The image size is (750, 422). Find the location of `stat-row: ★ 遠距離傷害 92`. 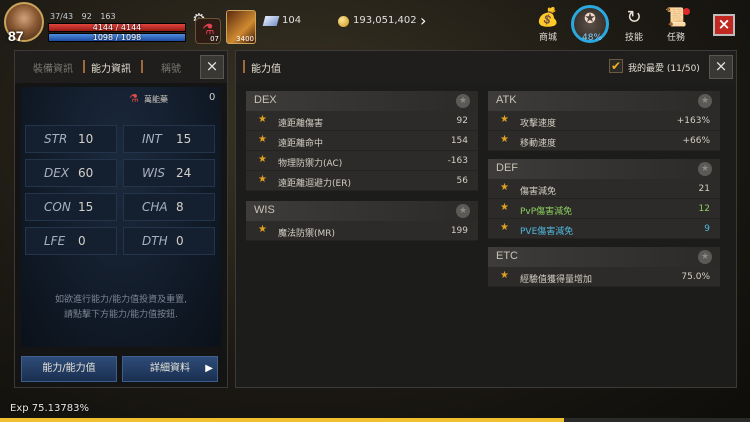

stat-row: ★ 遠距離傷害 92 is located at coordinates (362, 121).